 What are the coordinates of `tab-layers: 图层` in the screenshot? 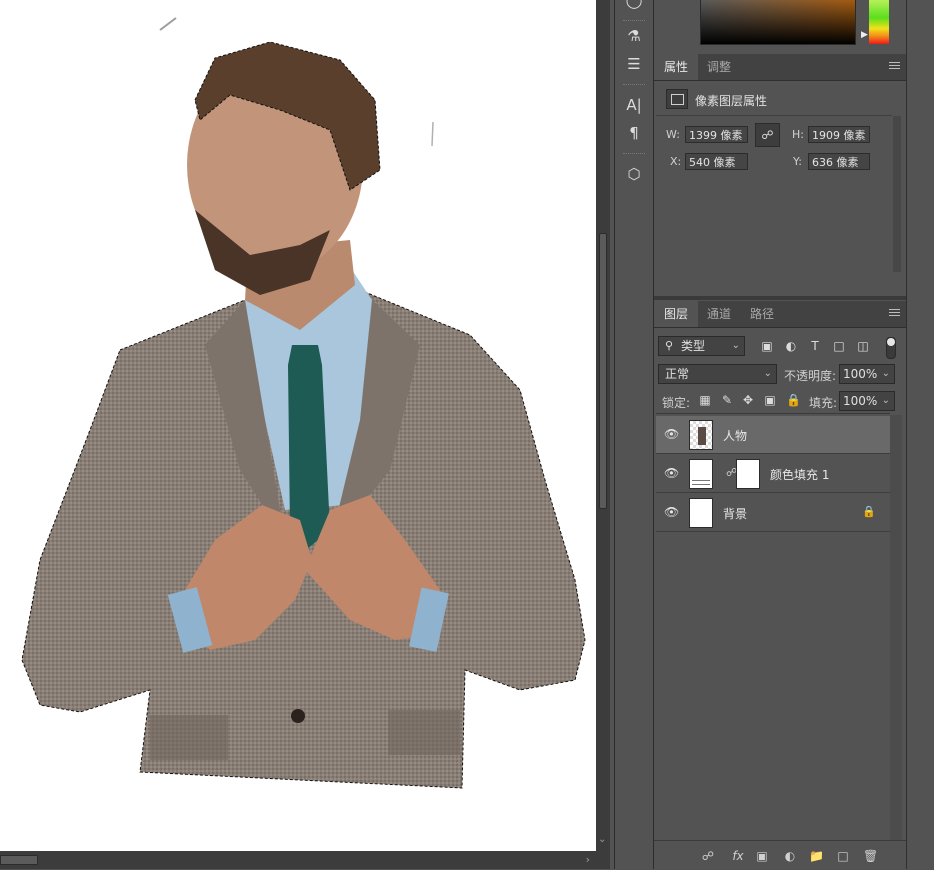 It's located at (676, 314).